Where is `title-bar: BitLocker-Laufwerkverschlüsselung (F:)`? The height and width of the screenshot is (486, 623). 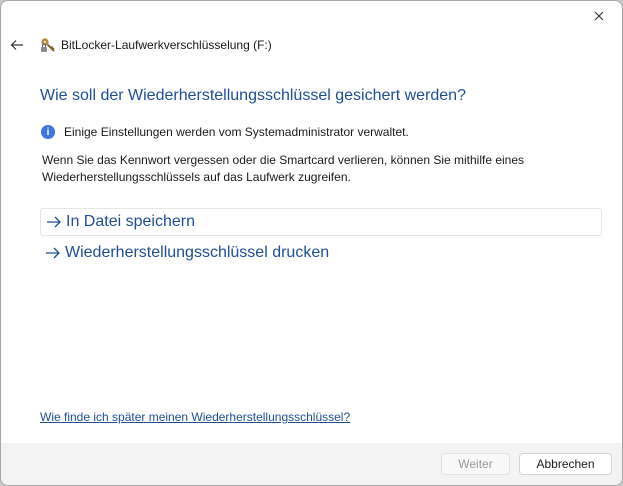
title-bar: BitLocker-Laufwerkverschlüsselung (F:) is located at coordinates (155, 45).